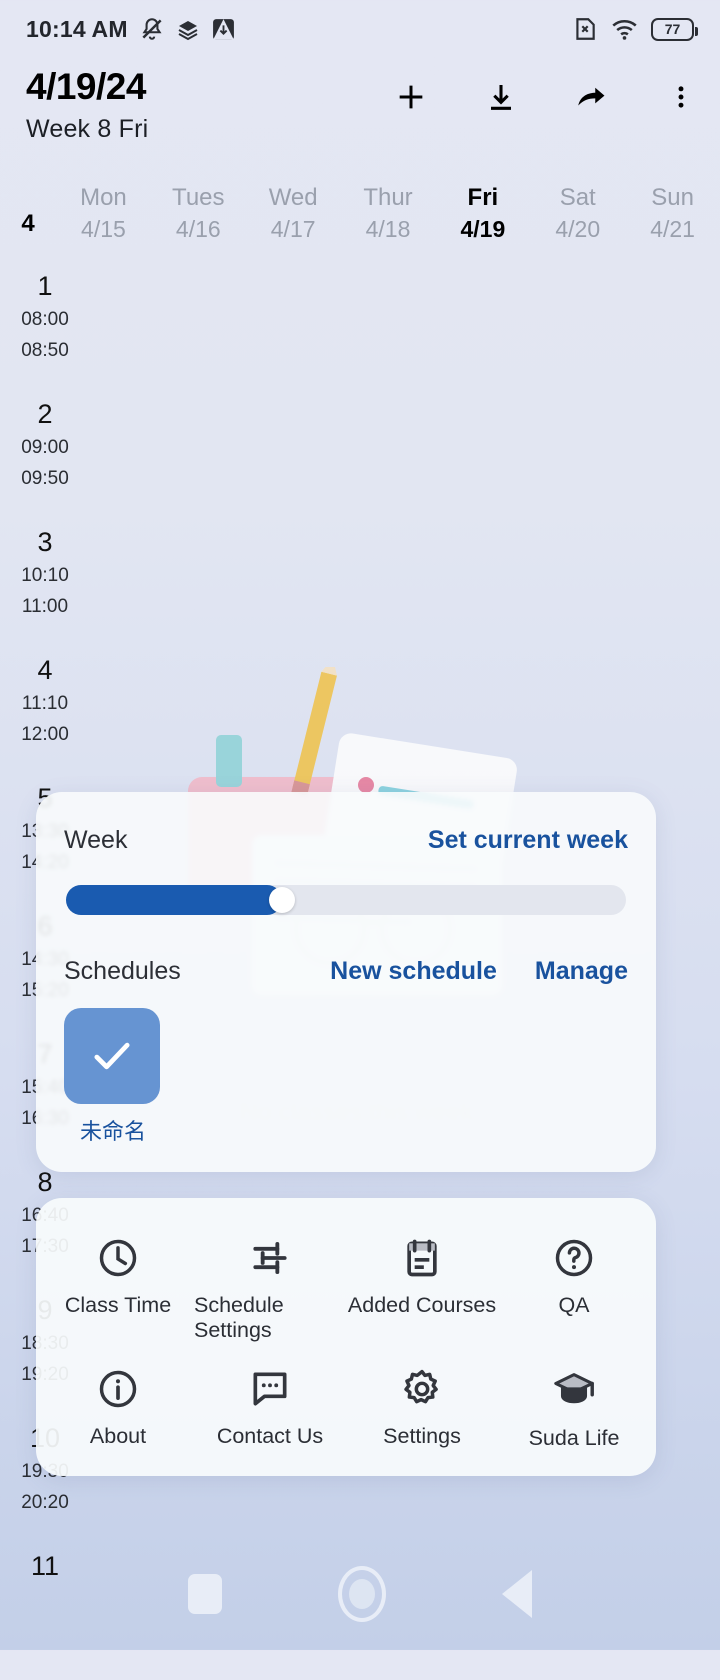 Image resolution: width=720 pixels, height=1680 pixels. What do you see at coordinates (174, 900) in the screenshot?
I see `week-slider-fill` at bounding box center [174, 900].